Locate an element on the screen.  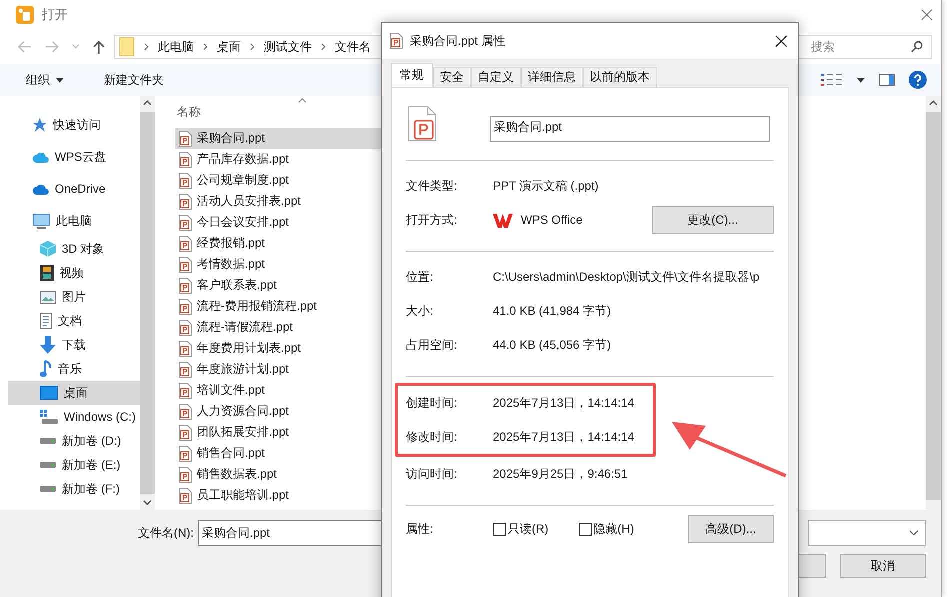
property-label: 文件类型: is located at coordinates (432, 186).